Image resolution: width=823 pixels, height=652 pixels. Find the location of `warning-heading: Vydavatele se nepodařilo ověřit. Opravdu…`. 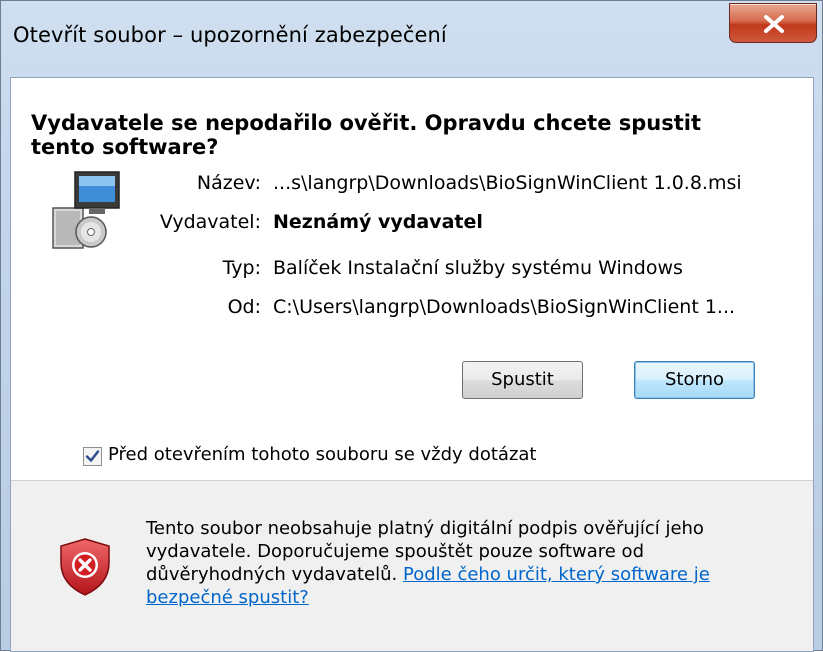

warning-heading: Vydavatele se nepodařilo ověřit. Opravdu… is located at coordinates (366, 135).